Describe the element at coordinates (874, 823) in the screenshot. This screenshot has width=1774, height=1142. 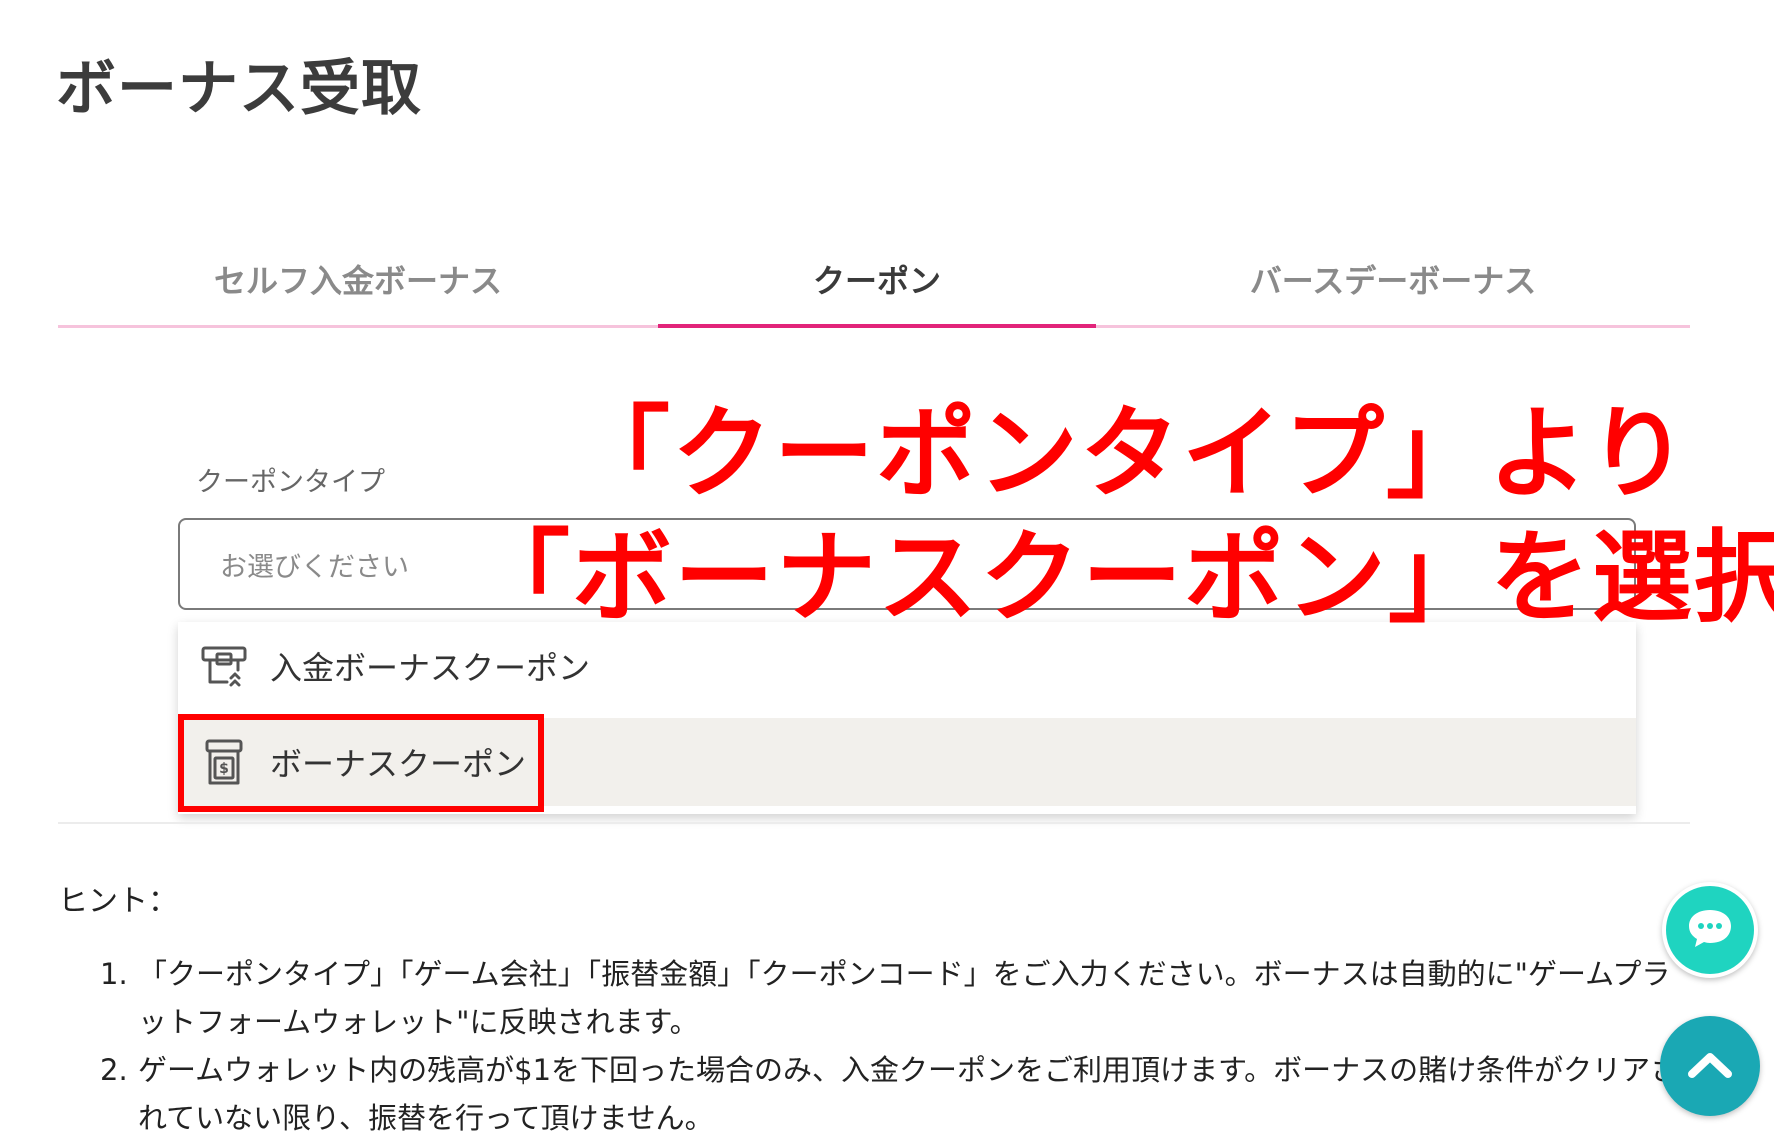
I see `divider` at that location.